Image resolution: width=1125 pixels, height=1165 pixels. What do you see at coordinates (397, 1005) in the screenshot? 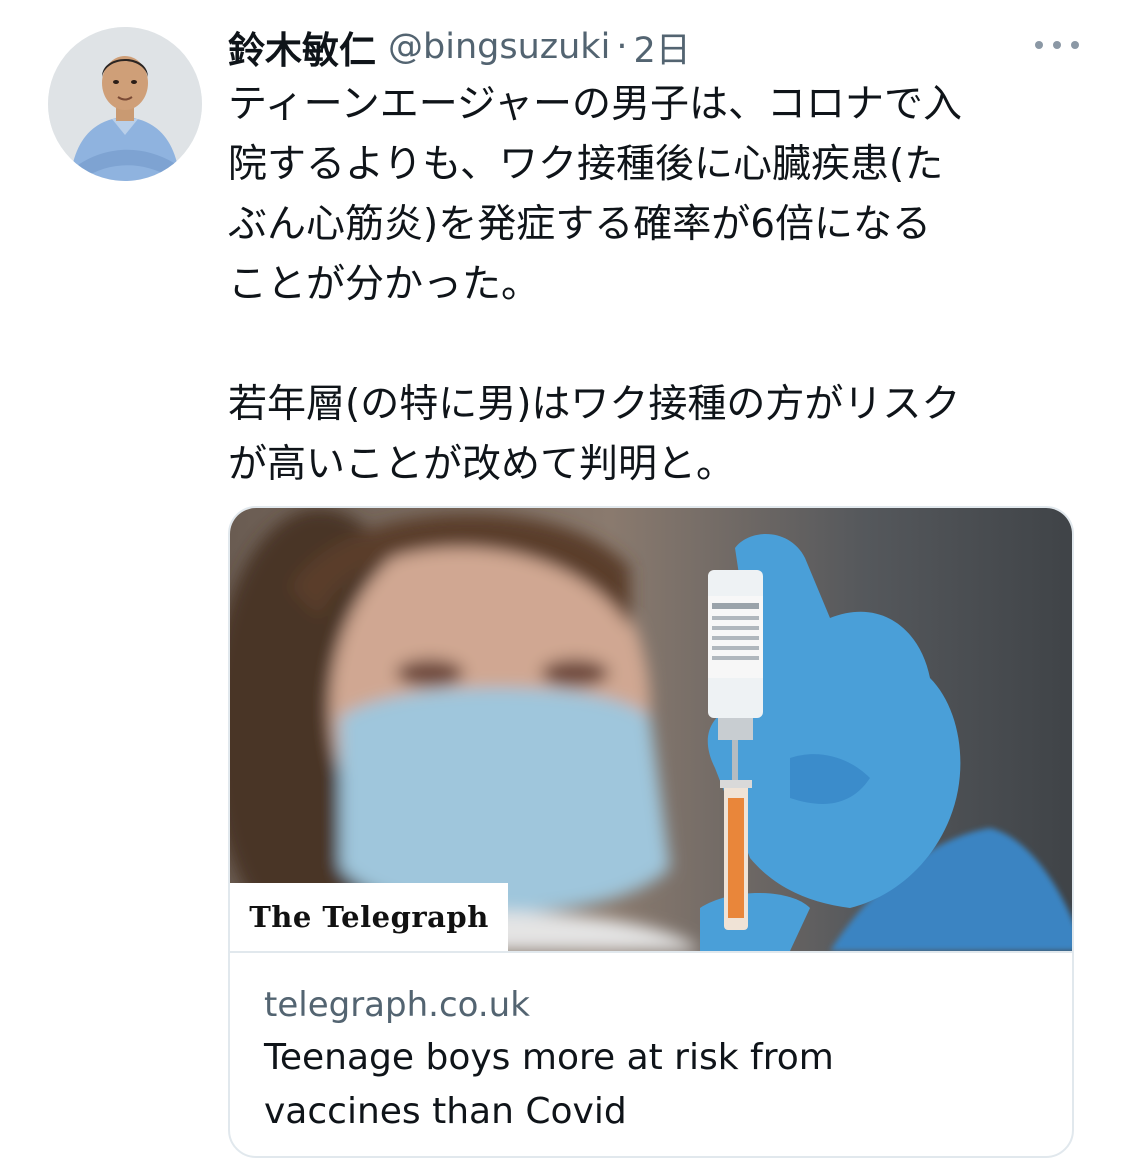
I see `card-domain: telegraph.co.uk` at bounding box center [397, 1005].